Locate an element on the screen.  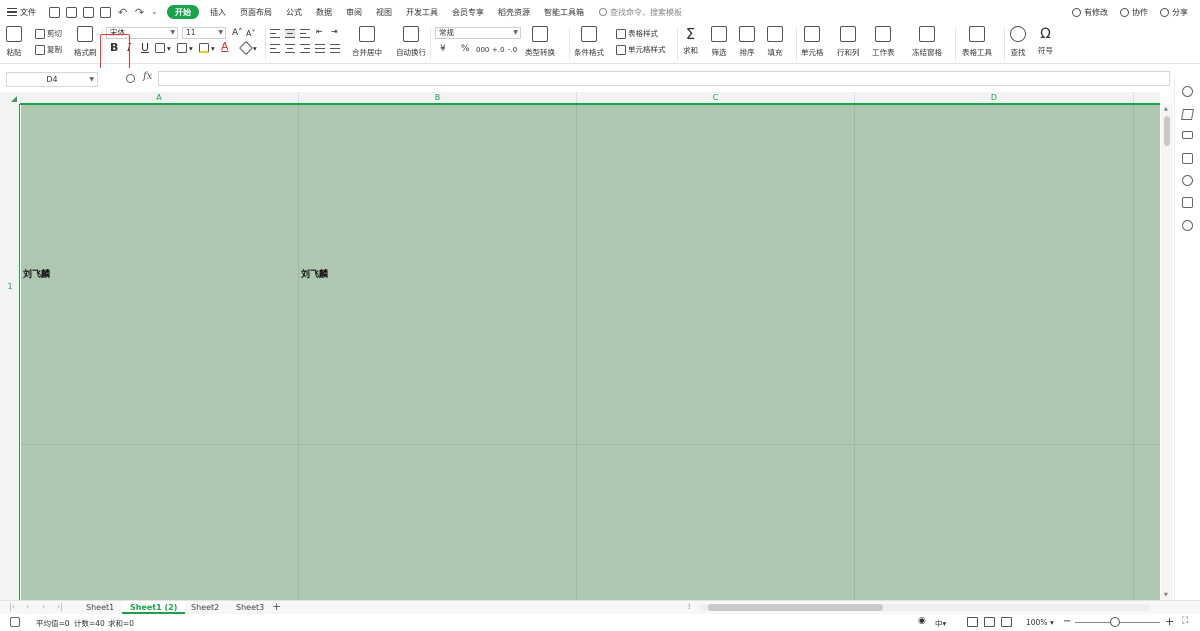
underline-button: U is located at coordinates (145, 48).